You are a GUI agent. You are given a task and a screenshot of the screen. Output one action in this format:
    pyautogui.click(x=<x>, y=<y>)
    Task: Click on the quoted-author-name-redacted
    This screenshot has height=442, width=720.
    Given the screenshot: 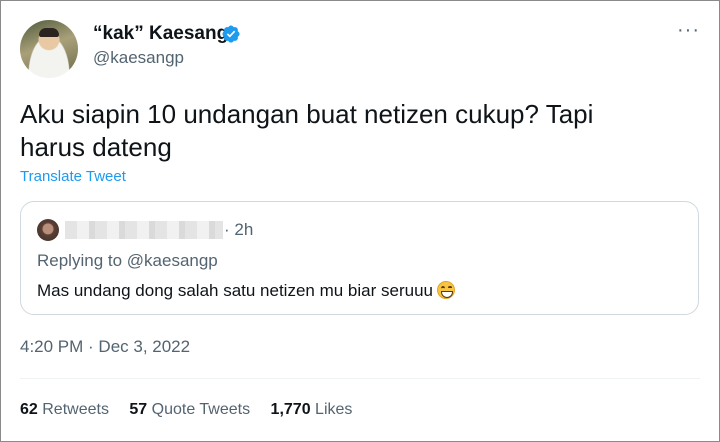 What is the action you would take?
    pyautogui.click(x=144, y=230)
    